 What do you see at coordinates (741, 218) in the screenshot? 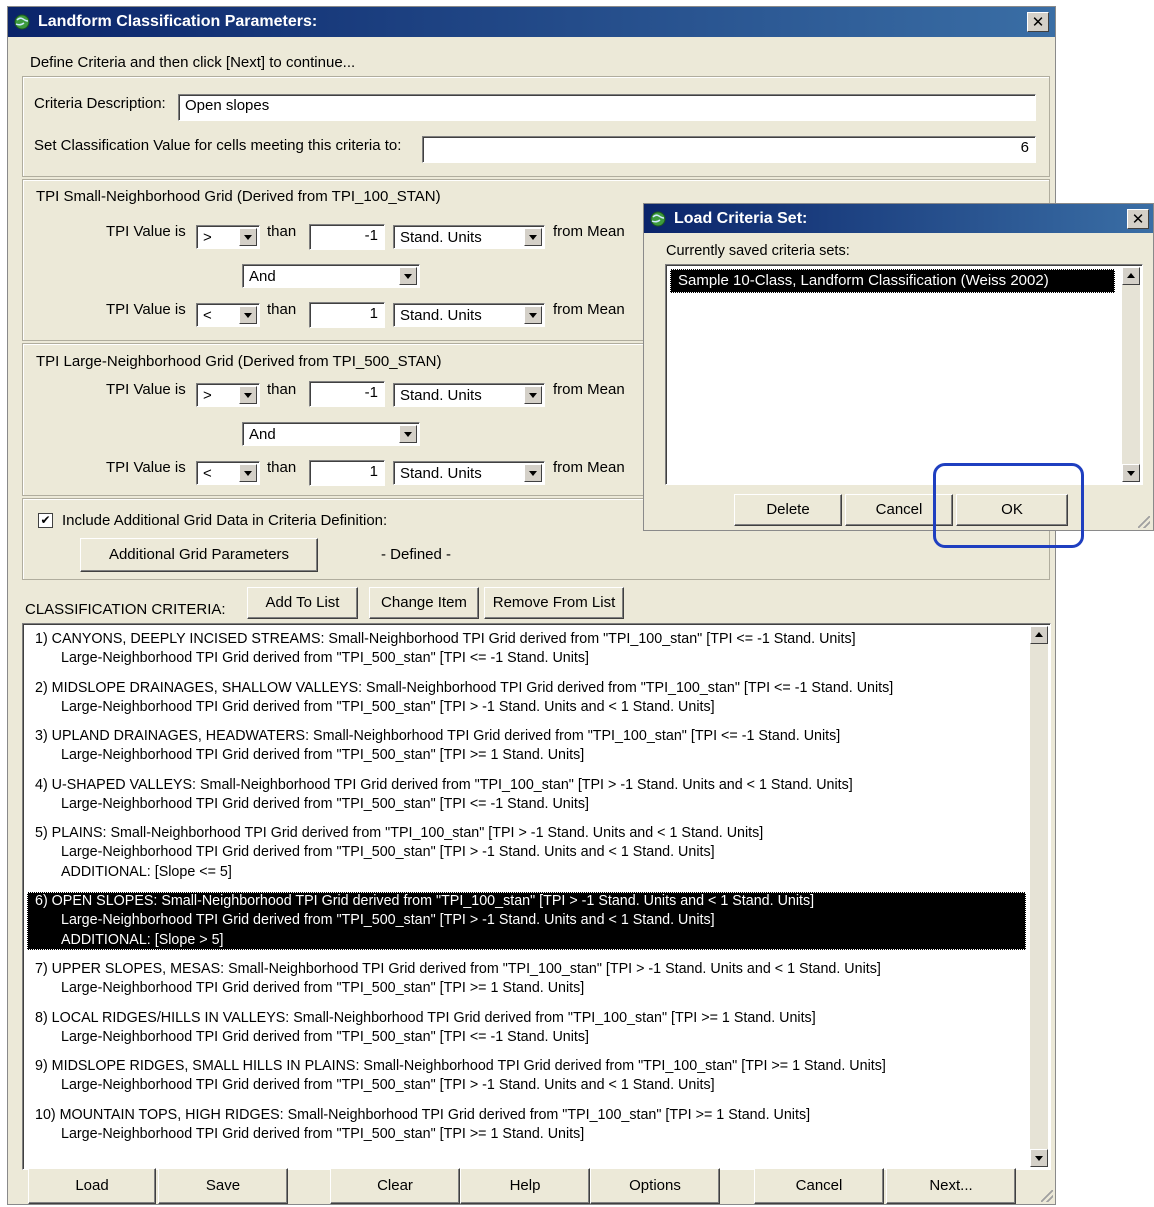
I see `dialog-title: Load Criteria Set:` at bounding box center [741, 218].